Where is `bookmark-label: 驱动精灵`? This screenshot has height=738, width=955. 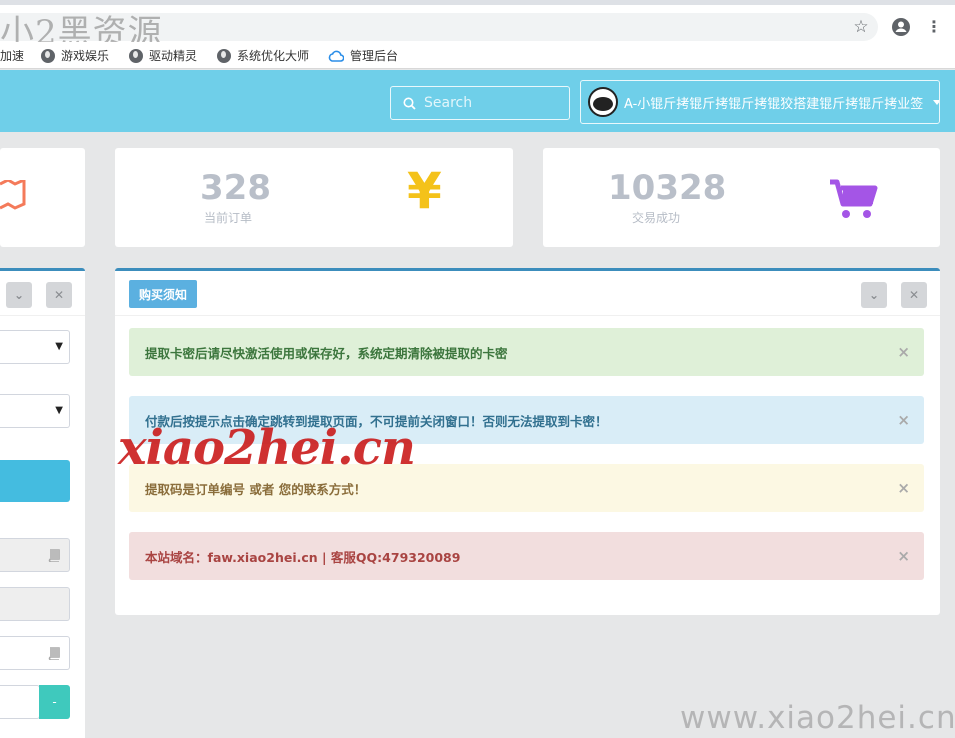
bookmark-label: 驱动精灵 is located at coordinates (173, 56).